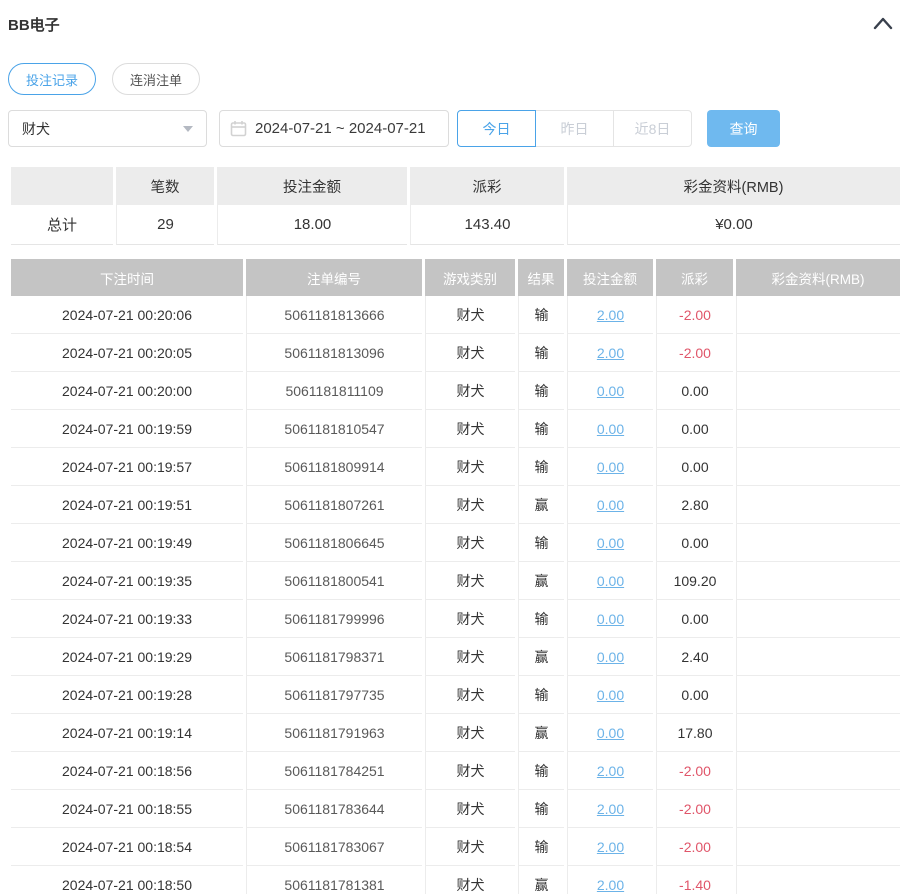 The image size is (911, 894). I want to click on cell-order-id: 5061181791963, so click(334, 733).